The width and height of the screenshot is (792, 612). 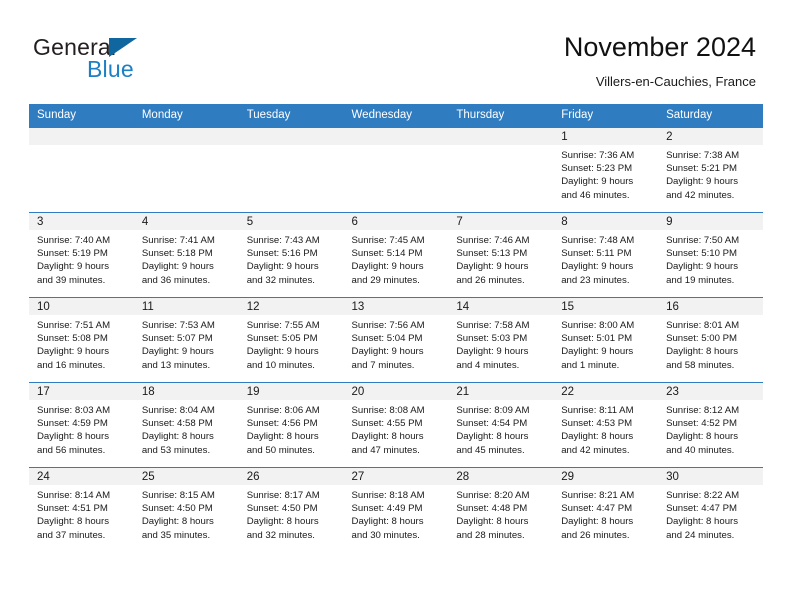 I want to click on day-number: 12, so click(x=291, y=306).